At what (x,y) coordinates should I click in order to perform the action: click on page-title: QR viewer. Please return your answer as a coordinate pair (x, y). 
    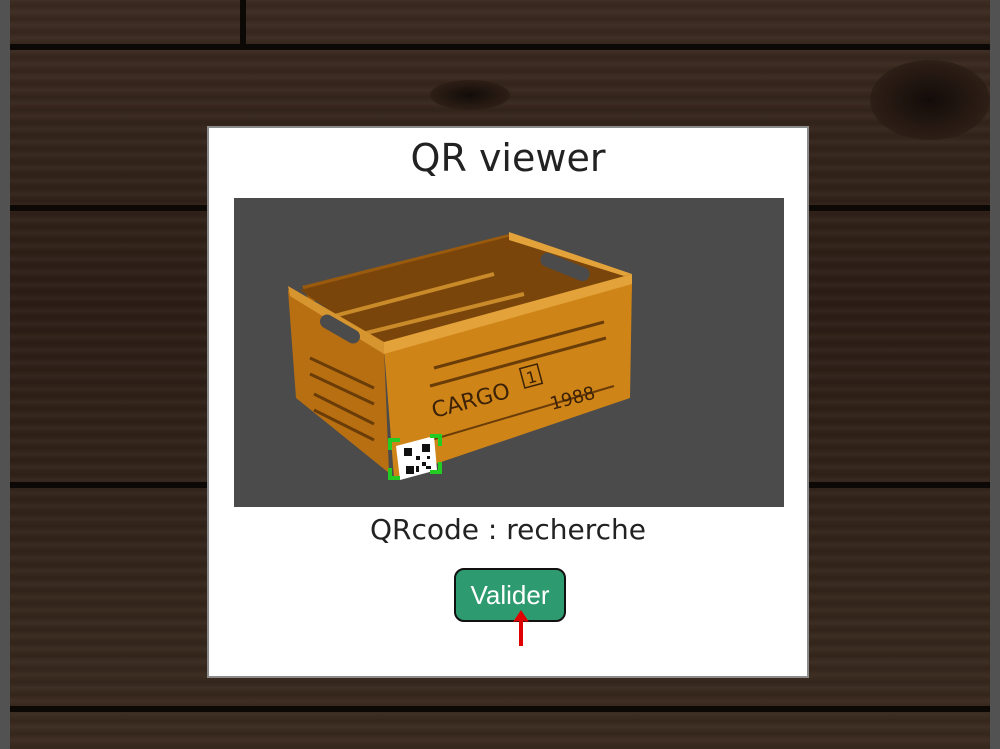
    Looking at the image, I should click on (508, 158).